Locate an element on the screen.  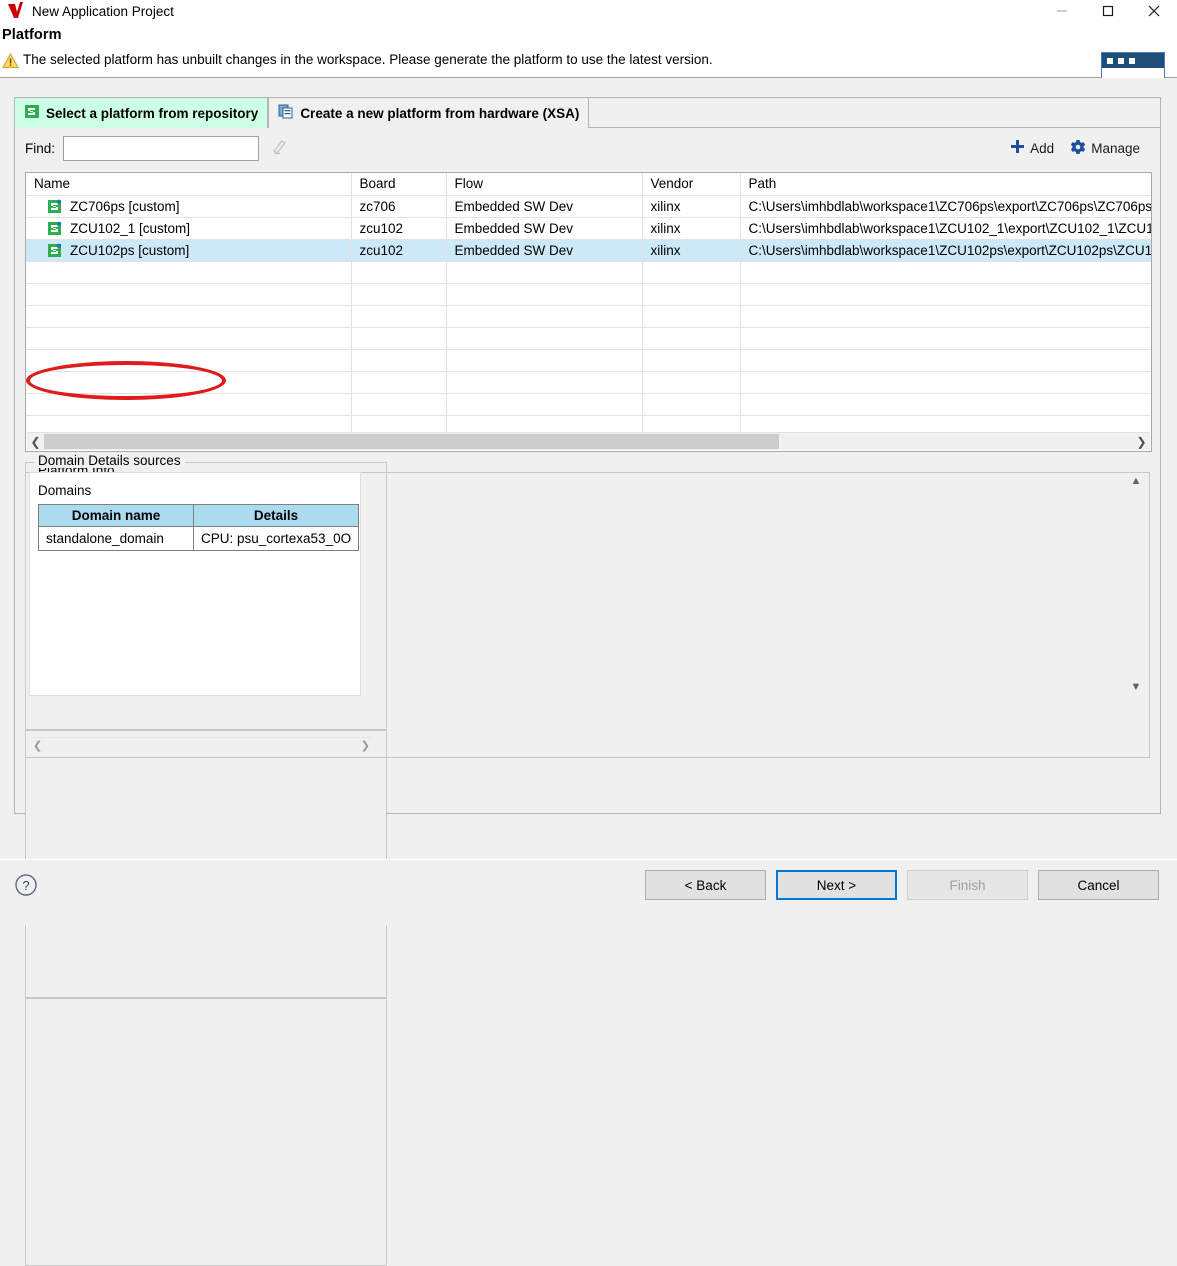
table-toolbar: Add Manage is located at coordinates (1080, 148).